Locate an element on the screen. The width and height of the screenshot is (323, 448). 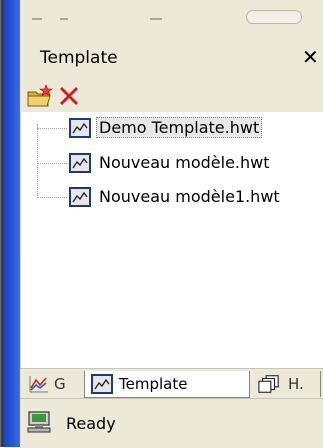
tab-label: H. is located at coordinates (296, 384).